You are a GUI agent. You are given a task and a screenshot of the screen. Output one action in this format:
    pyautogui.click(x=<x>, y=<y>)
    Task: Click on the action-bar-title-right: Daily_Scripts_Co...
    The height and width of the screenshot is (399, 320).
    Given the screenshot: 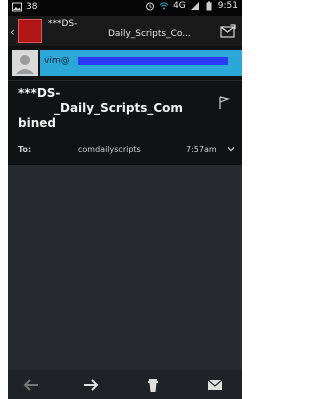 What is the action you would take?
    pyautogui.click(x=149, y=34)
    